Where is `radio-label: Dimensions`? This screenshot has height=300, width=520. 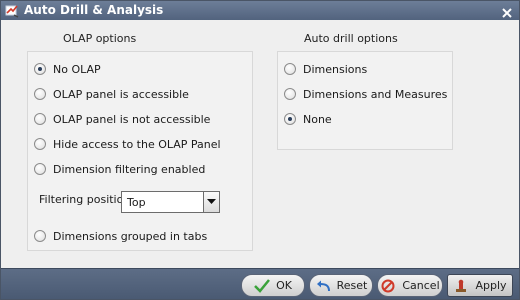
radio-label: Dimensions is located at coordinates (335, 69).